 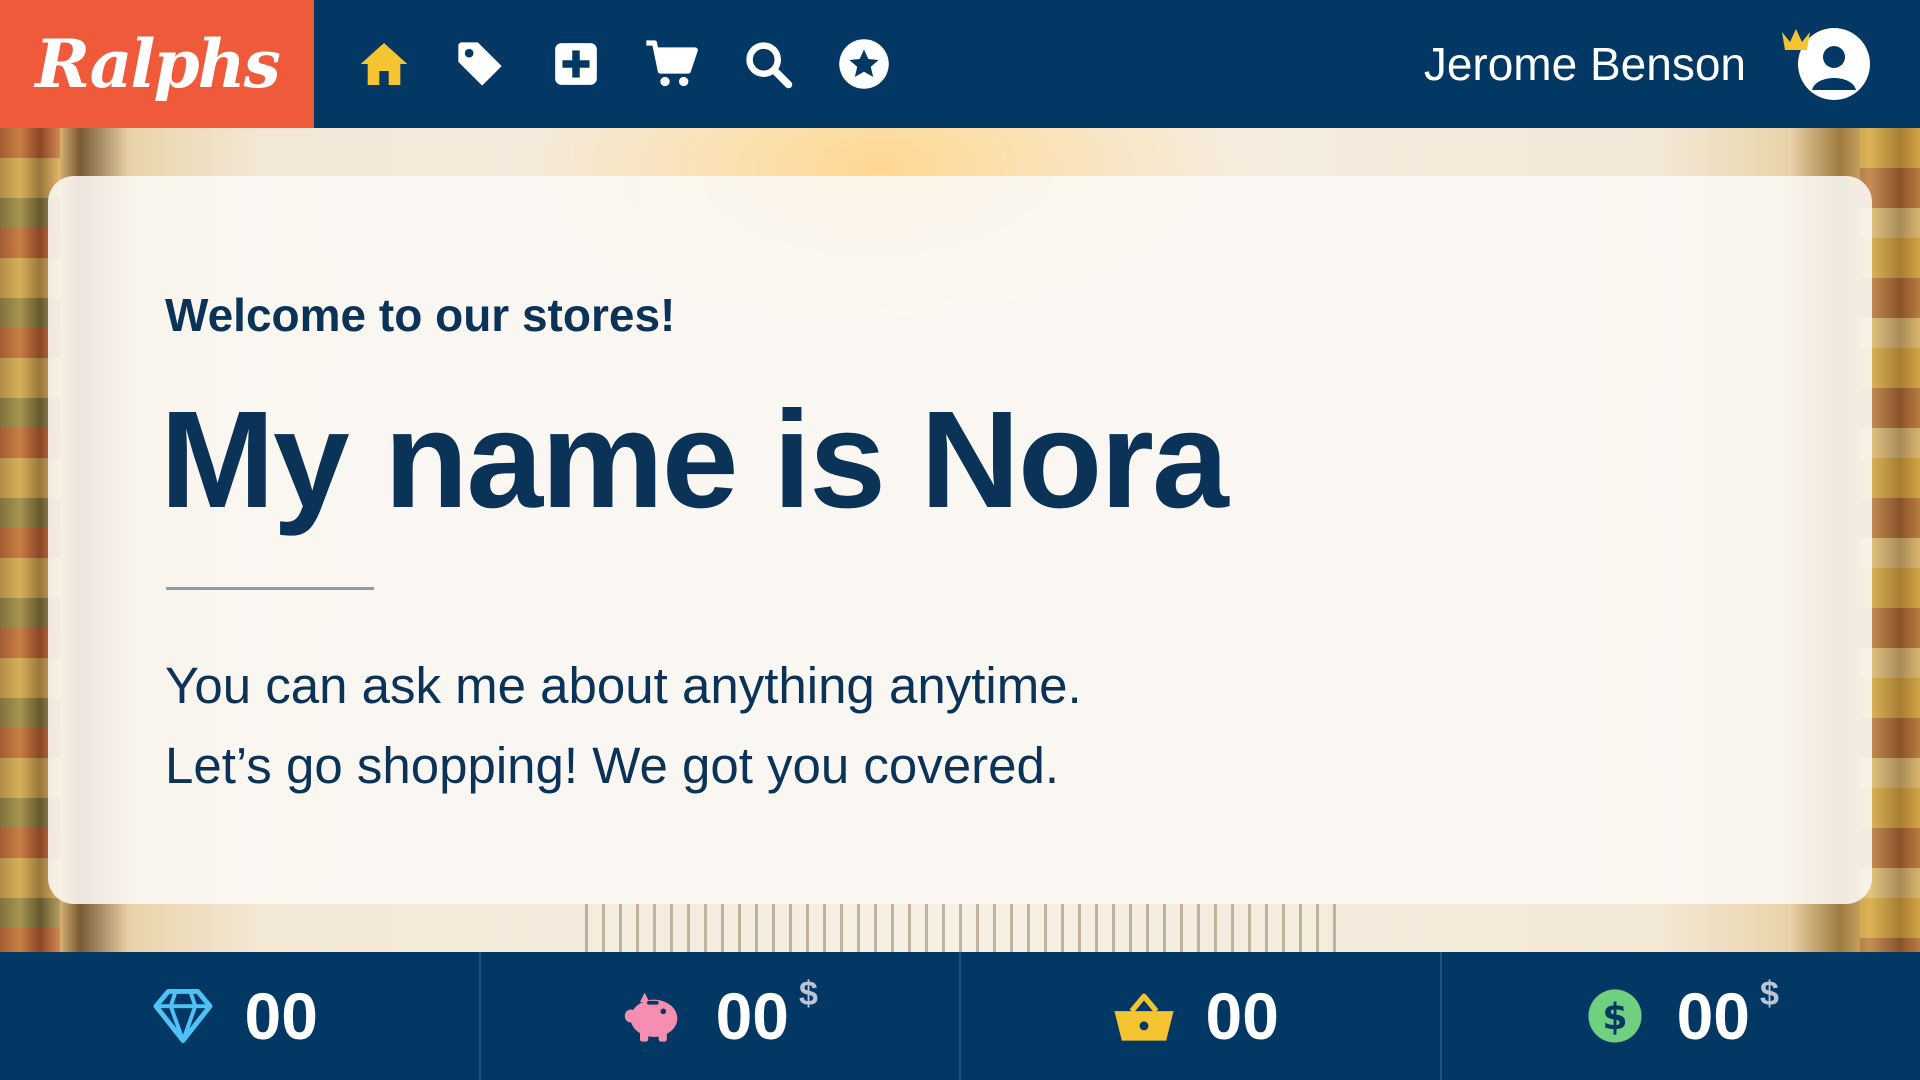 I want to click on tag-icon, so click(x=480, y=64).